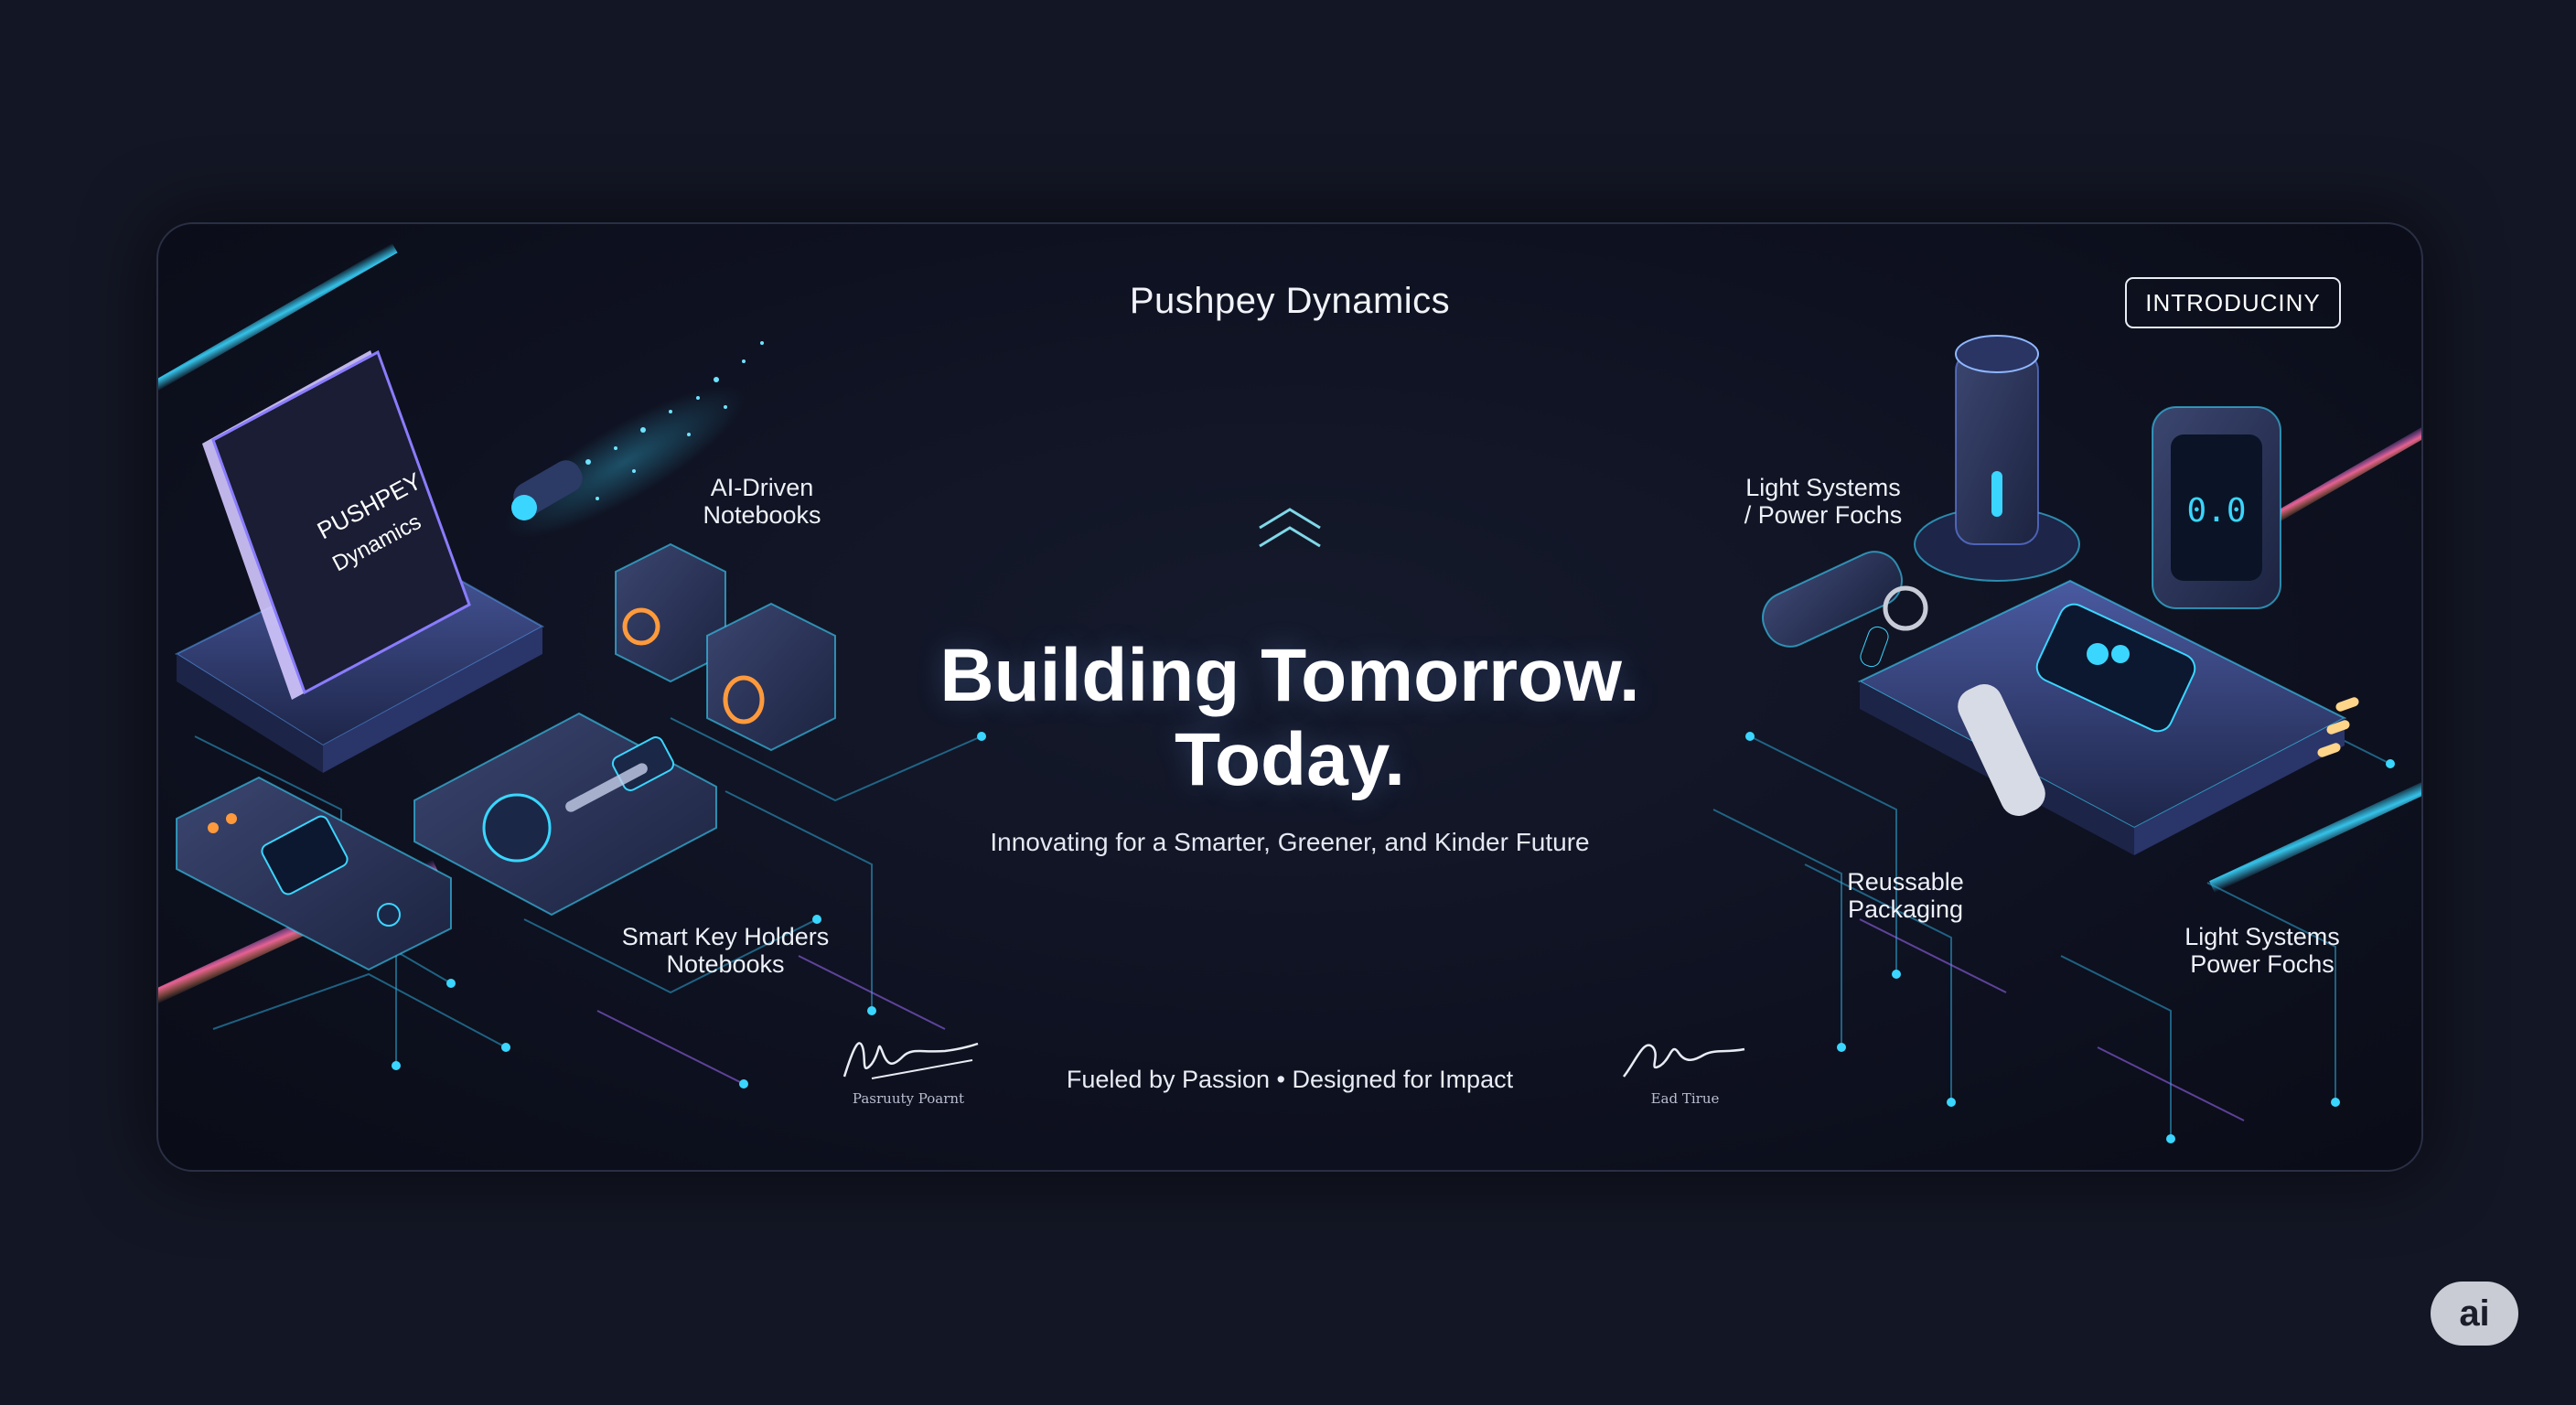  I want to click on particle-beam, so click(634, 439).